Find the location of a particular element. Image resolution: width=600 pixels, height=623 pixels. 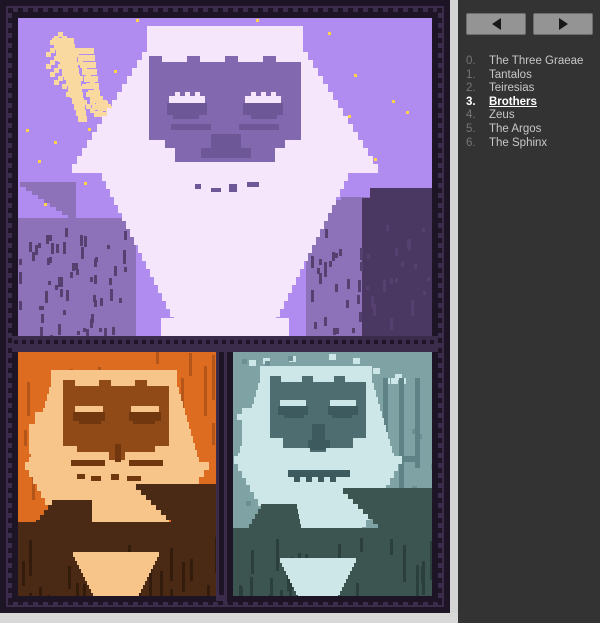

chapter-item-brothers: 3. Brothers is located at coordinates (529, 103).